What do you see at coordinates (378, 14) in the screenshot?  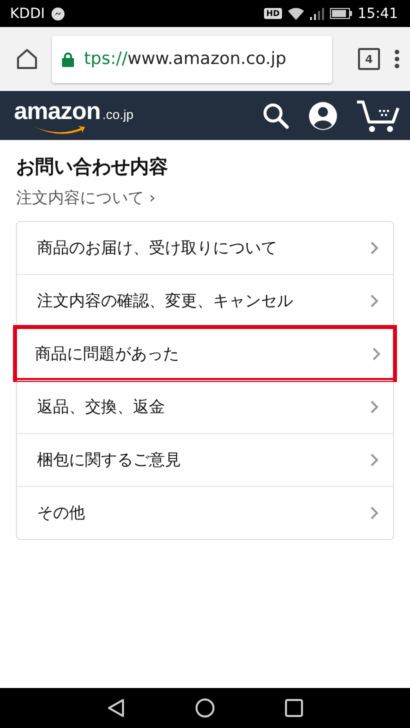 I see `clock-text: 15:41` at bounding box center [378, 14].